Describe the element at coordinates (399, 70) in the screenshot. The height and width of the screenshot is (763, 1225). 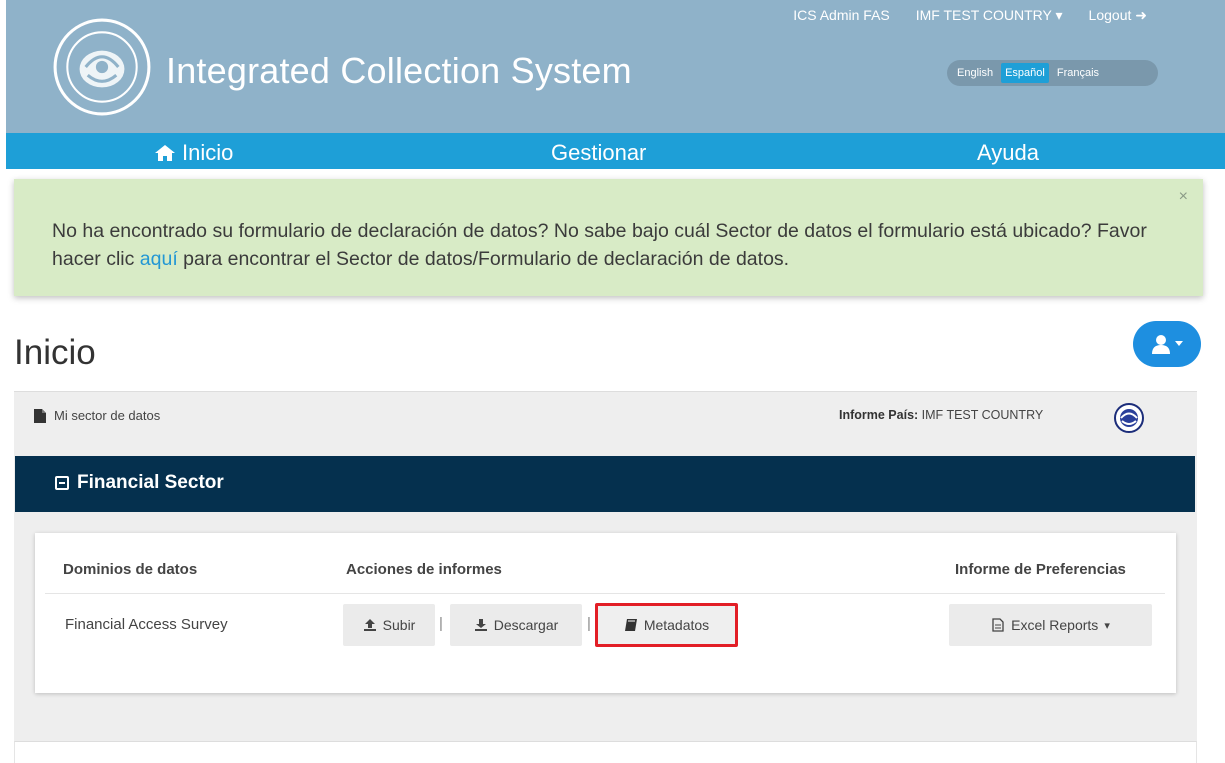
I see `app-title: Integrated Collection System` at that location.